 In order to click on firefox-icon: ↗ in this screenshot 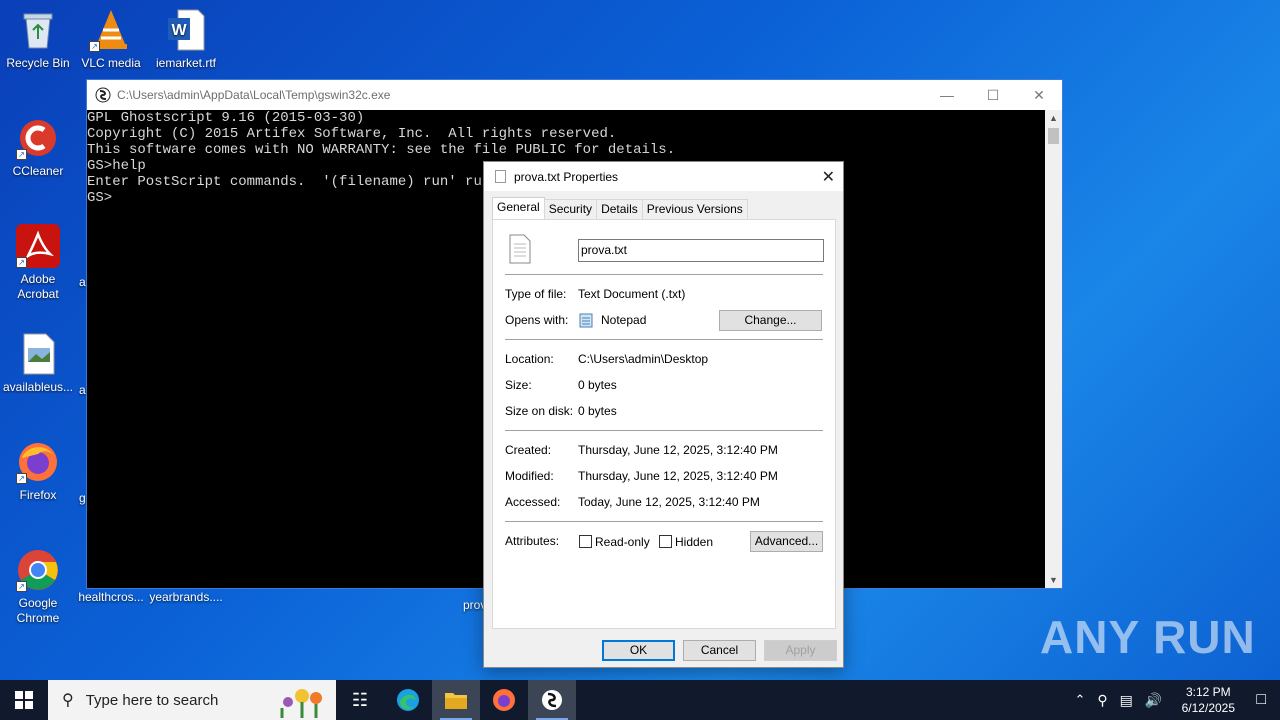, I will do `click(38, 462)`.